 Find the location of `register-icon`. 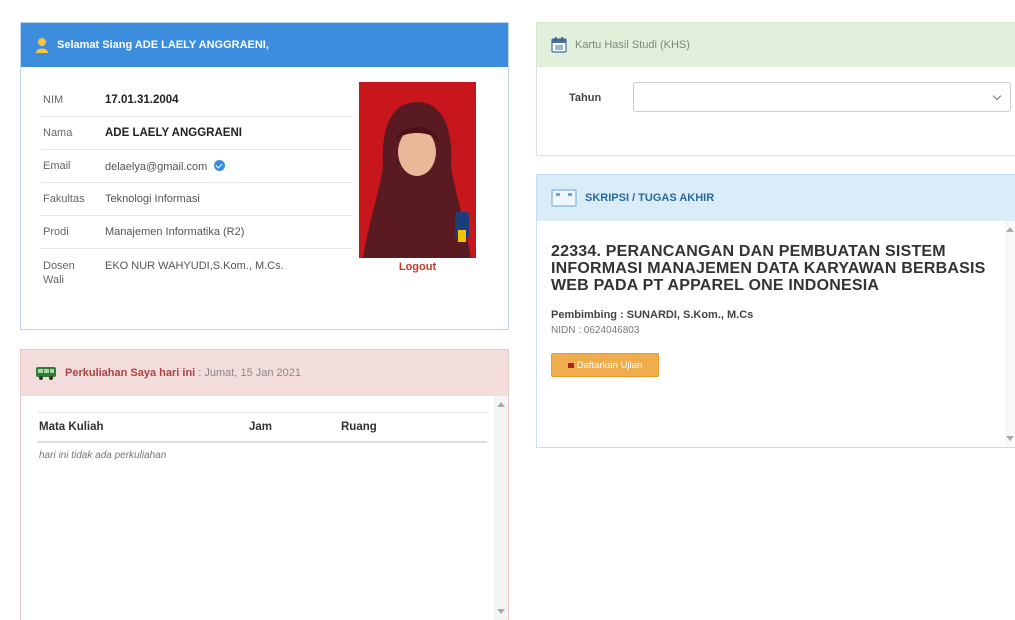

register-icon is located at coordinates (570, 365).